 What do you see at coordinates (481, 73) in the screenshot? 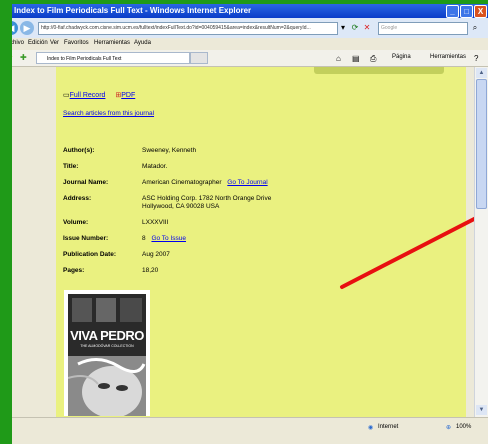
I see `scroll-up-icon: ▲` at bounding box center [481, 73].